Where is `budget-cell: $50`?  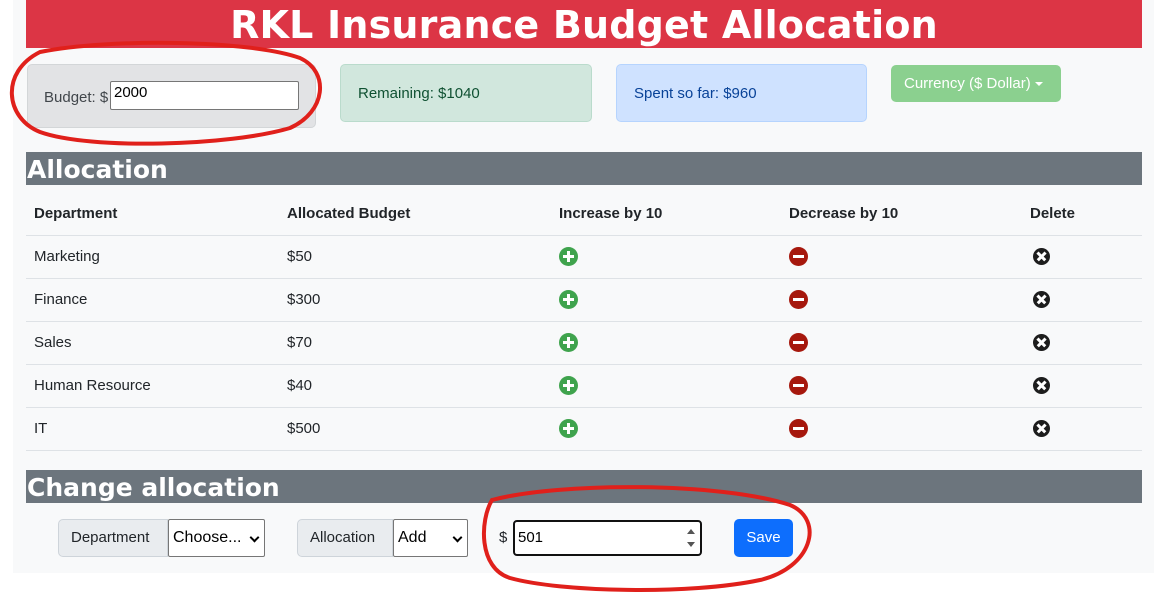 budget-cell: $50 is located at coordinates (415, 257).